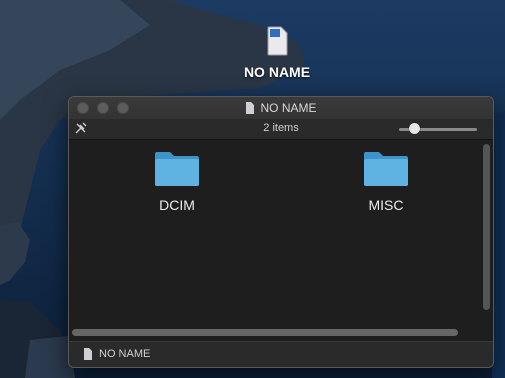  I want to click on icon-size-slider, so click(438, 129).